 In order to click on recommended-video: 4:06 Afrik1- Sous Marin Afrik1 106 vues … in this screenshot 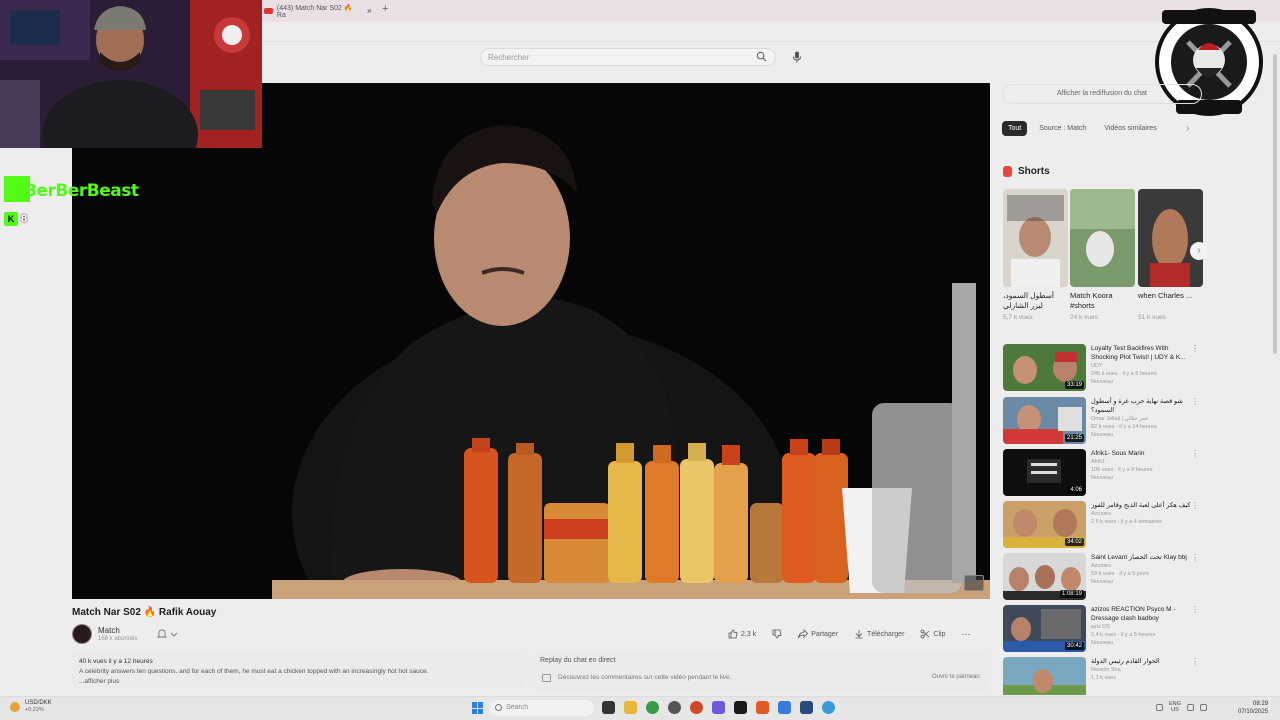, I will do `click(1101, 473)`.